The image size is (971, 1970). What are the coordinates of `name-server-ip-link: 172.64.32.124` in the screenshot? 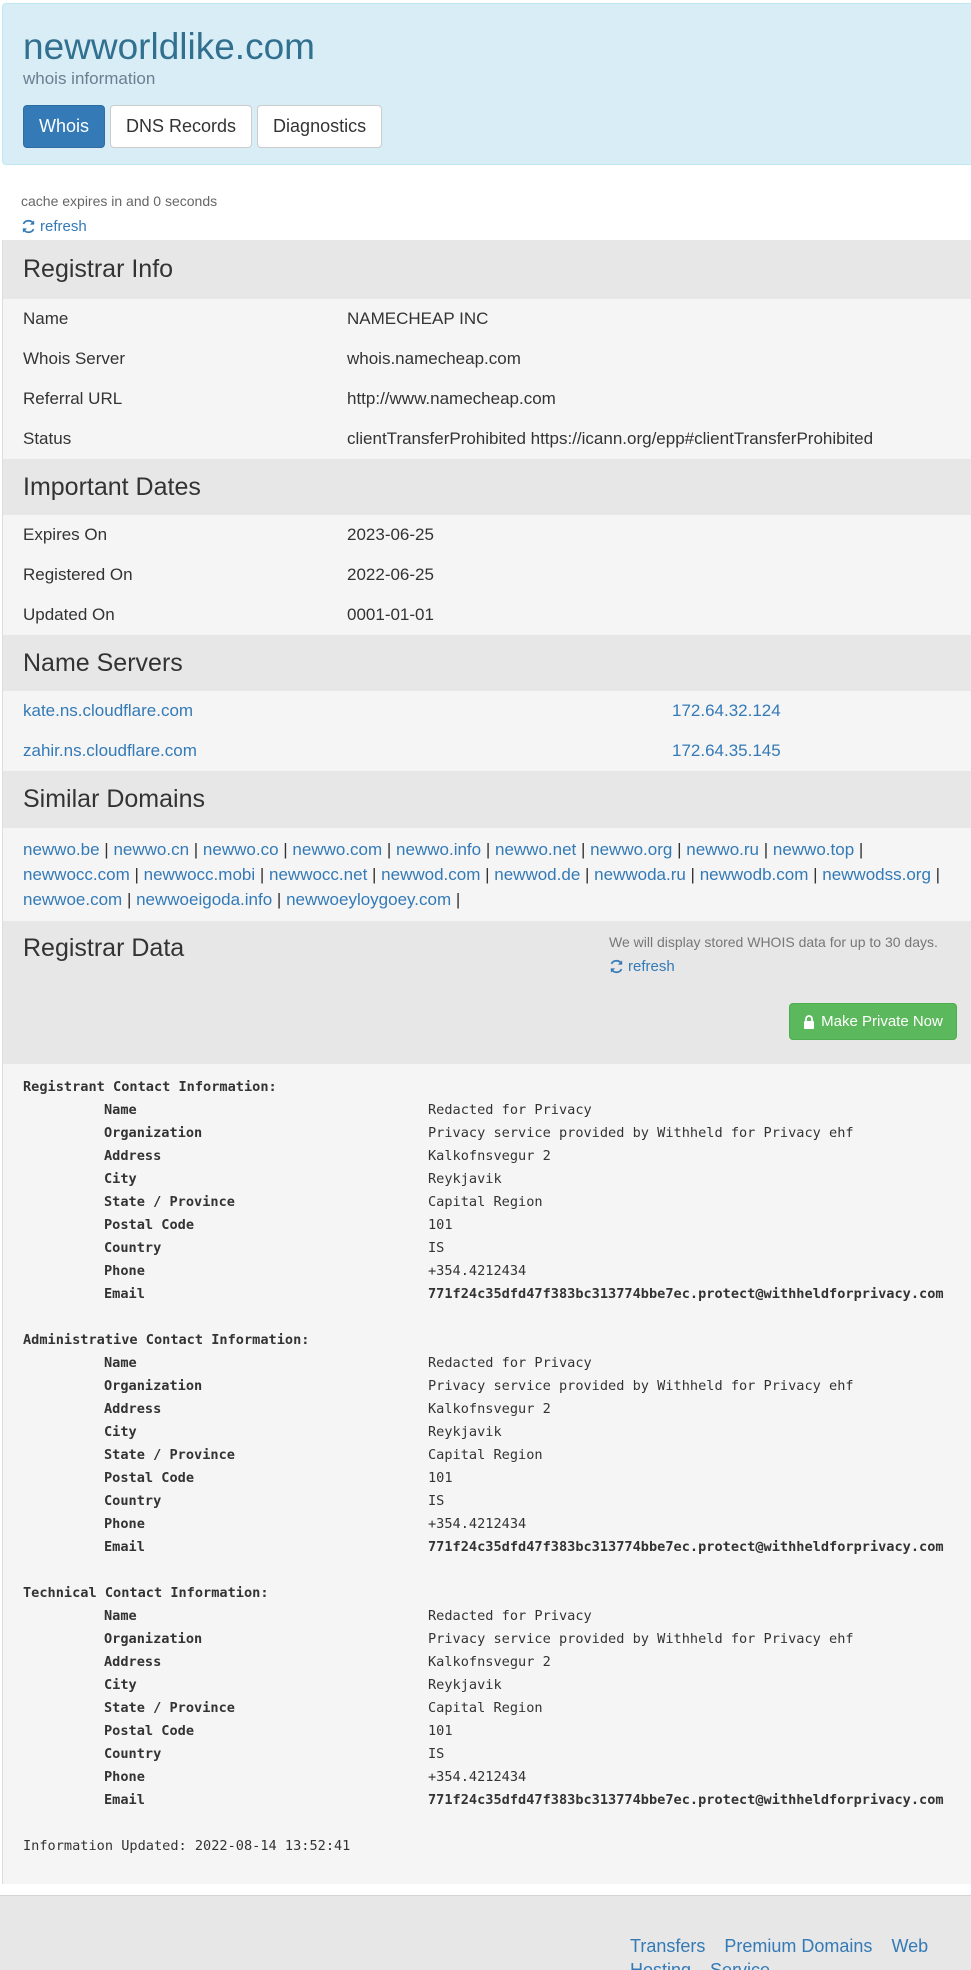 It's located at (726, 711).